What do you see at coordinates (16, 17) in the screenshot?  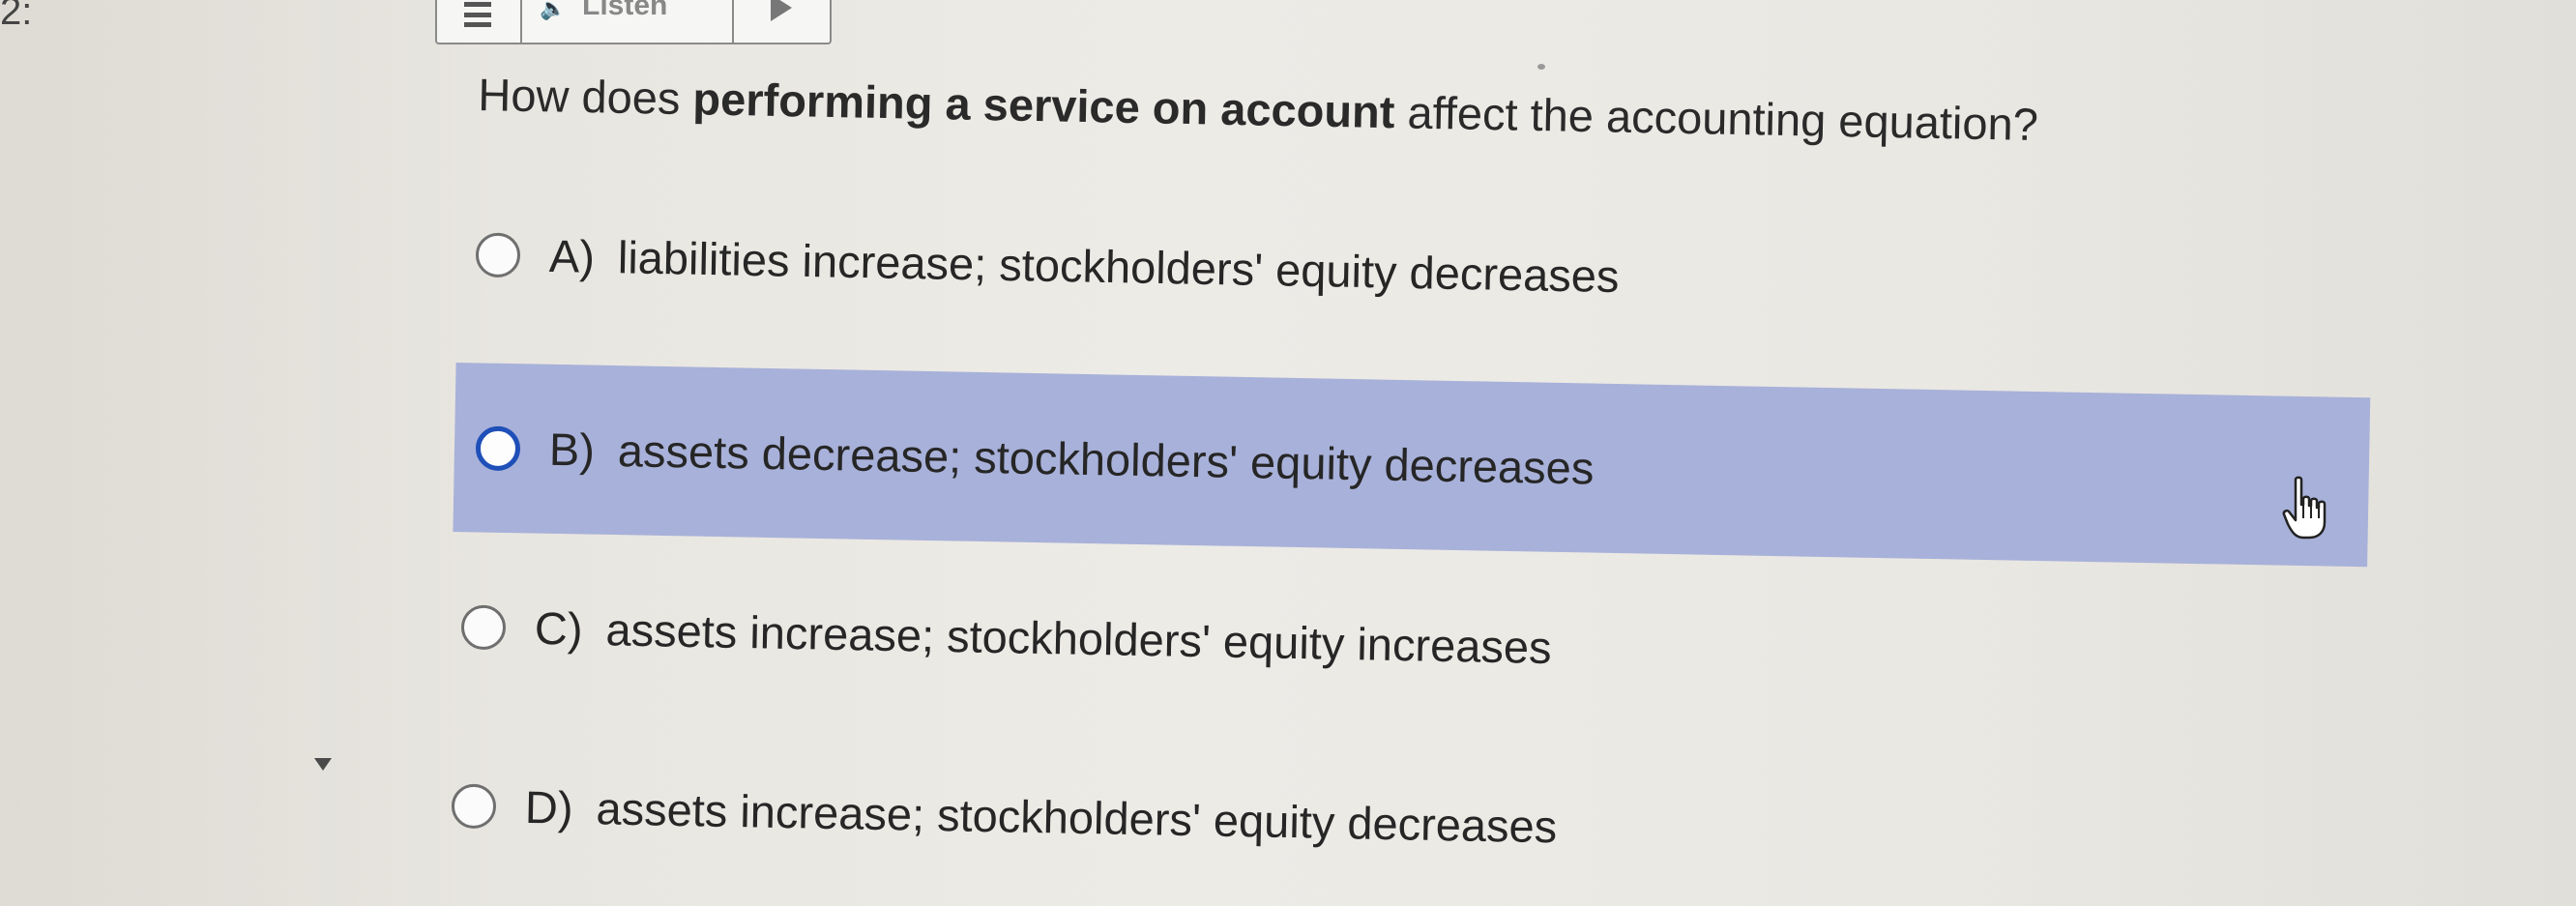 I see `question-number: 2:` at bounding box center [16, 17].